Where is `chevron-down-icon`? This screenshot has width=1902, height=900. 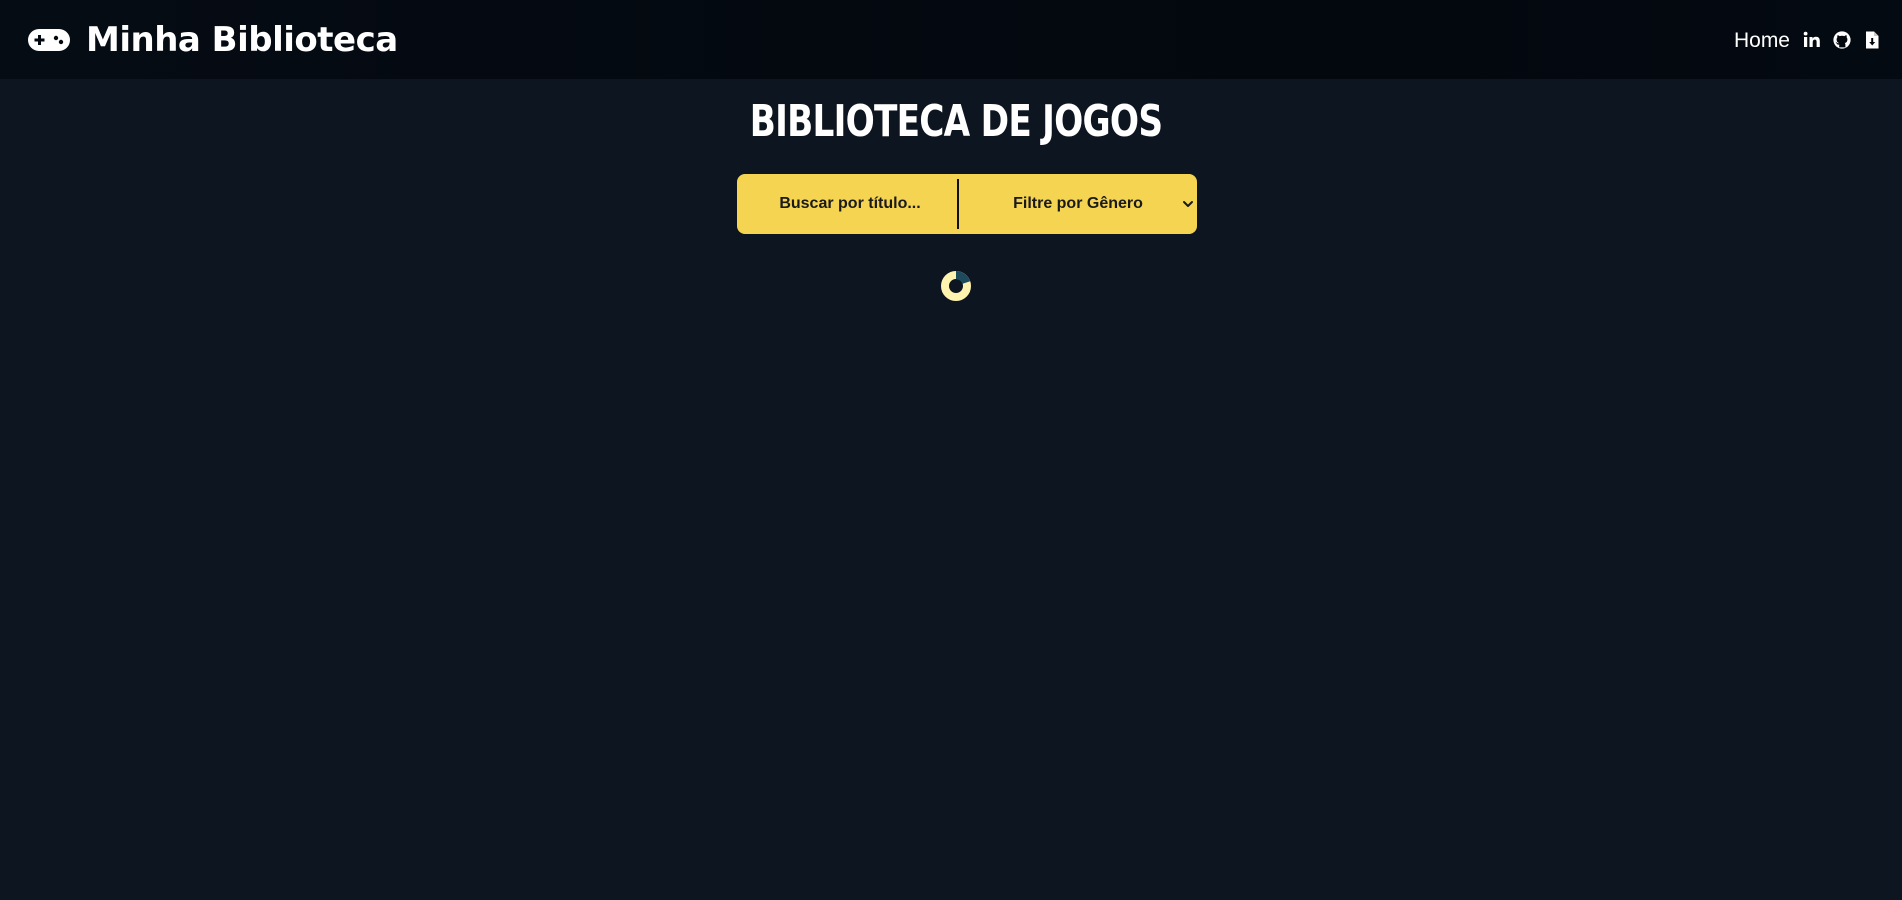 chevron-down-icon is located at coordinates (1188, 204).